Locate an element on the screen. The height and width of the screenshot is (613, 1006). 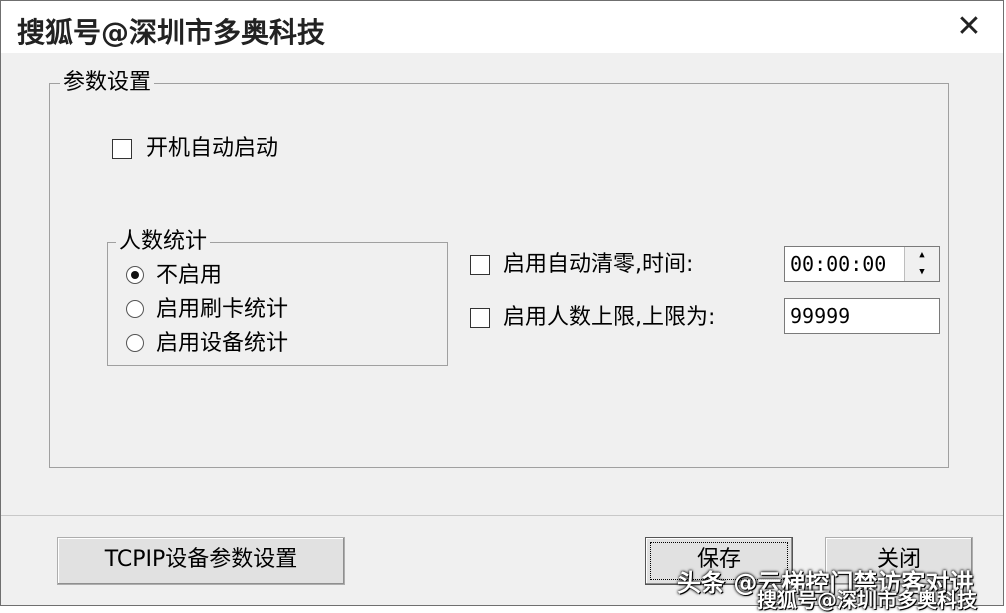
params-legend: 参数设置 is located at coordinates (107, 83).